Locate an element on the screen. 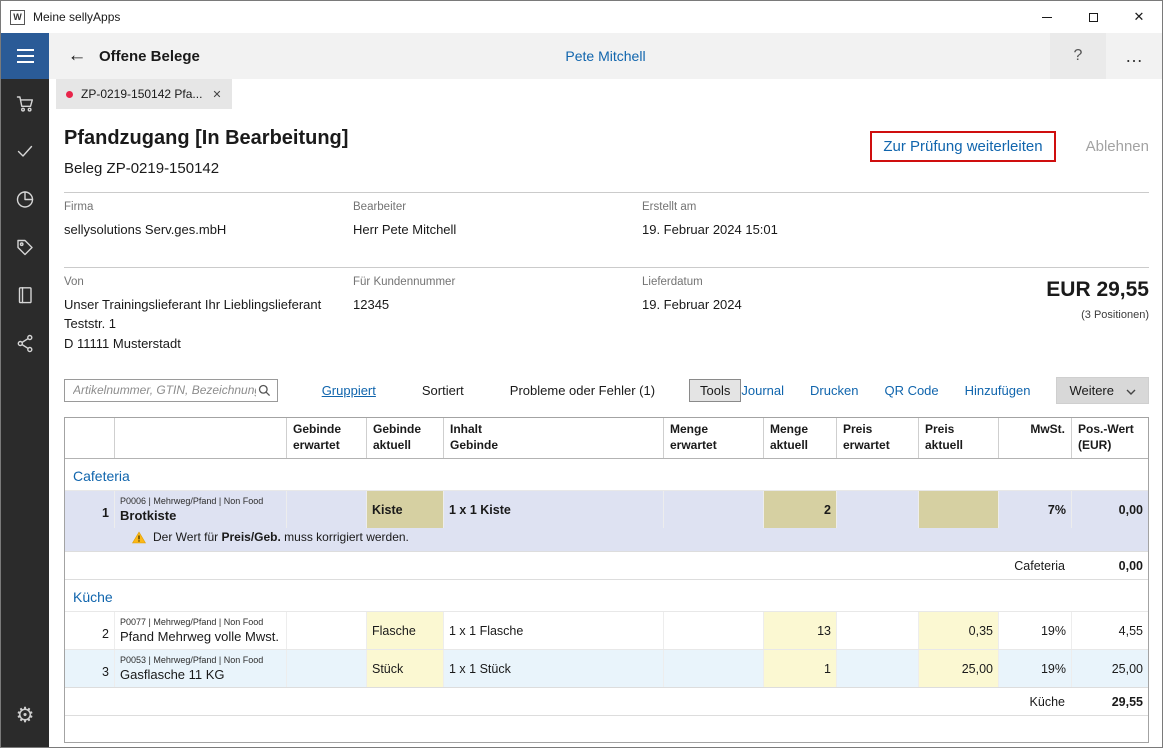  maximize-button is located at coordinates (1093, 17).